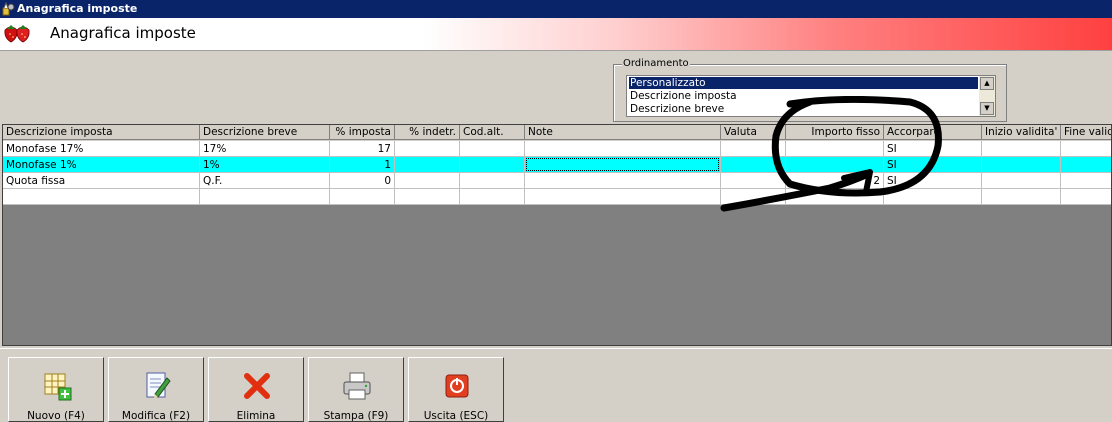 This screenshot has height=422, width=1112. Describe the element at coordinates (556, 9) in the screenshot. I see `window-titlebar: Anagrafica imposte` at that location.